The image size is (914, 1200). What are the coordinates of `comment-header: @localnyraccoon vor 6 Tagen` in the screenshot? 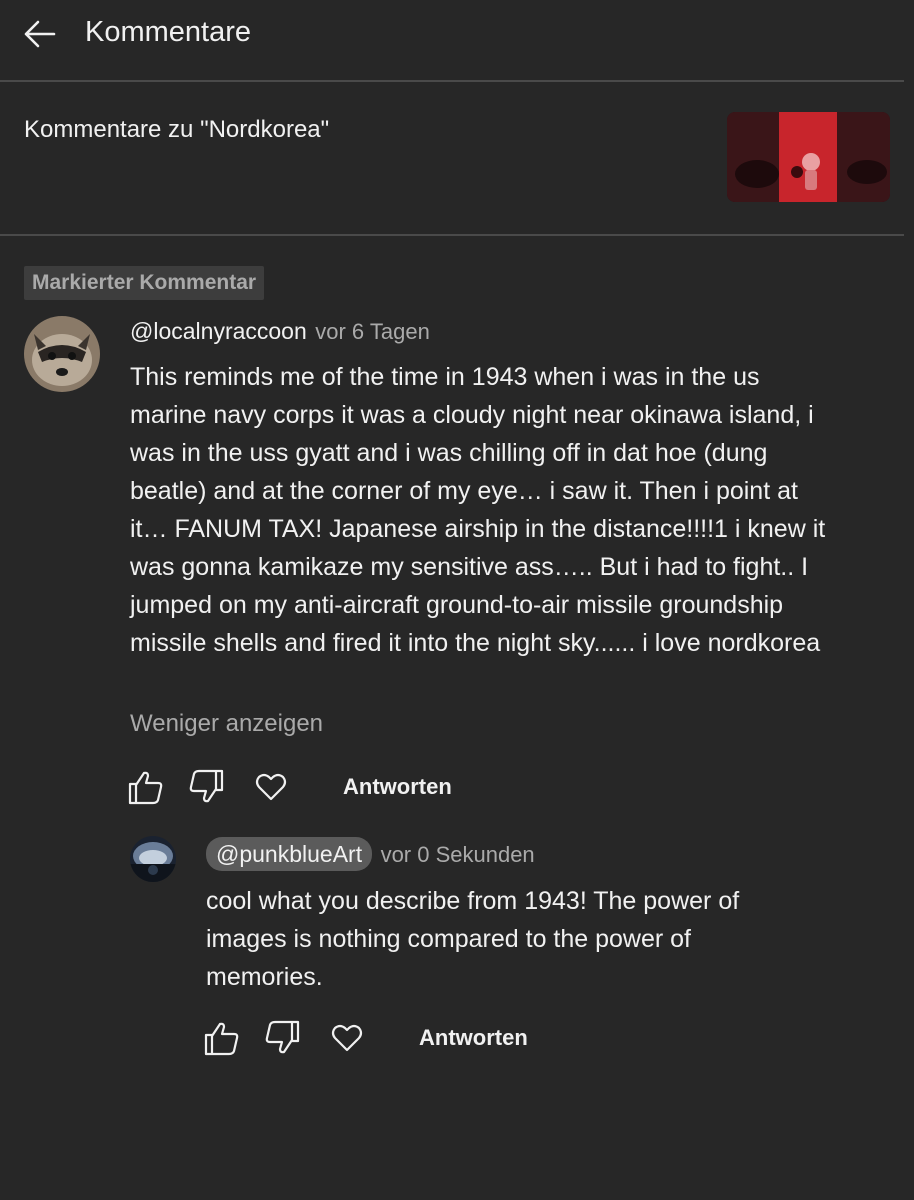 It's located at (280, 331).